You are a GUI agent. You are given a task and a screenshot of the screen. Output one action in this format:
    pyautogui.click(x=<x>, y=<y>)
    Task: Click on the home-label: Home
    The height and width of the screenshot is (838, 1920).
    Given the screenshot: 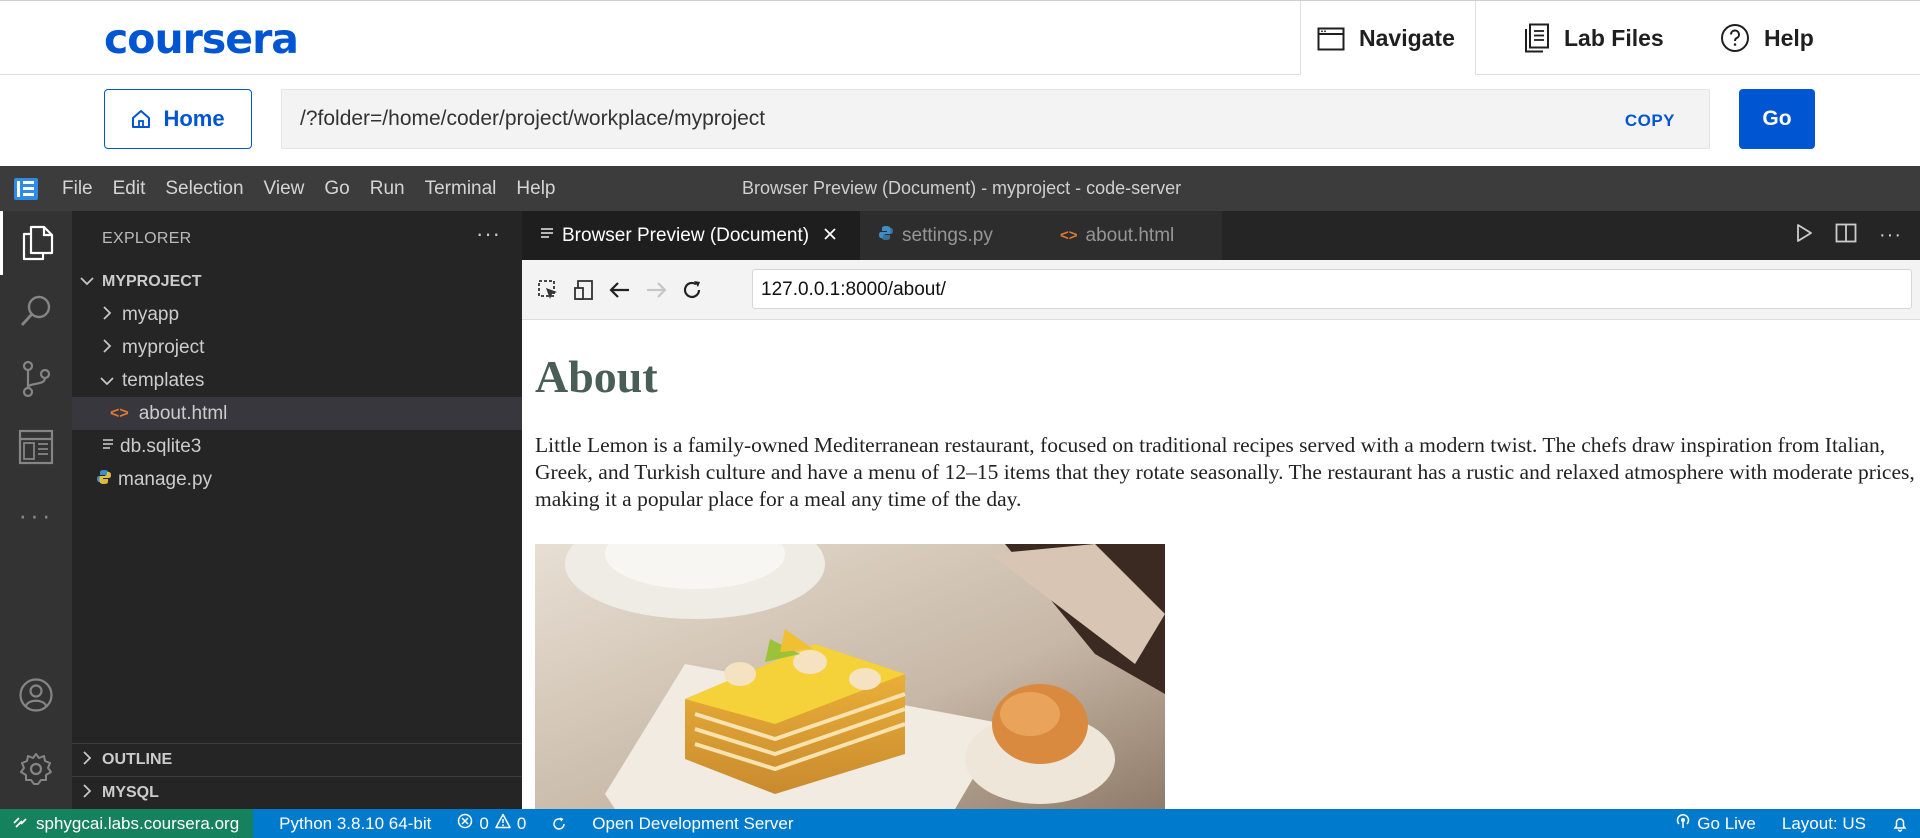 What is the action you would take?
    pyautogui.click(x=194, y=118)
    